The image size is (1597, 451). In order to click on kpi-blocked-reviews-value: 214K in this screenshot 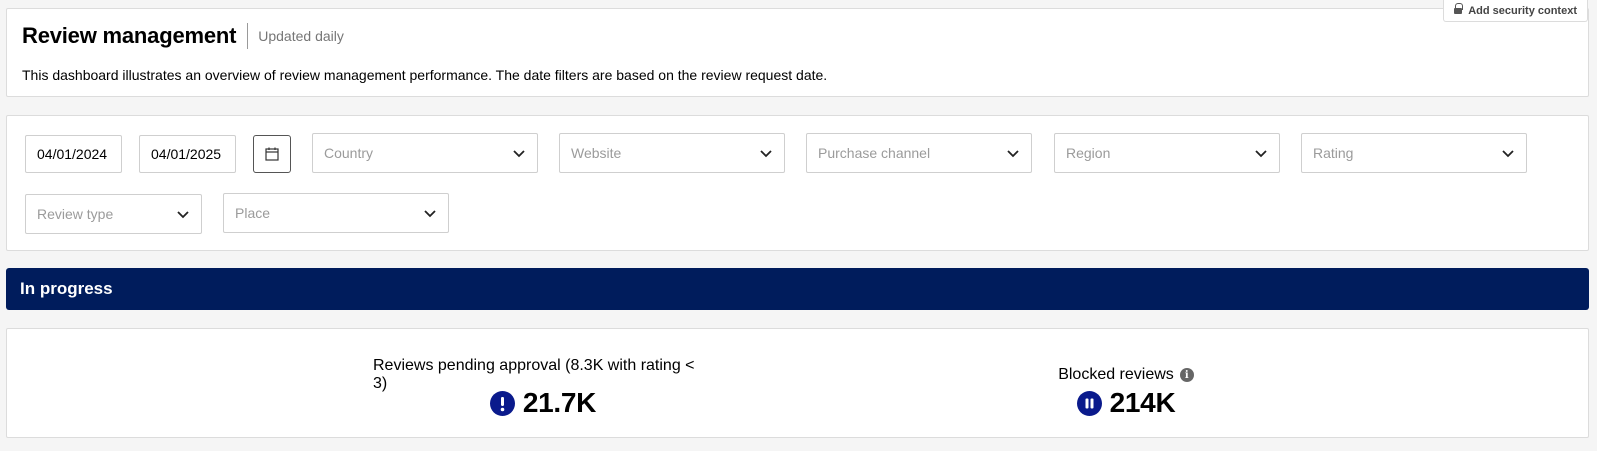, I will do `click(1142, 402)`.